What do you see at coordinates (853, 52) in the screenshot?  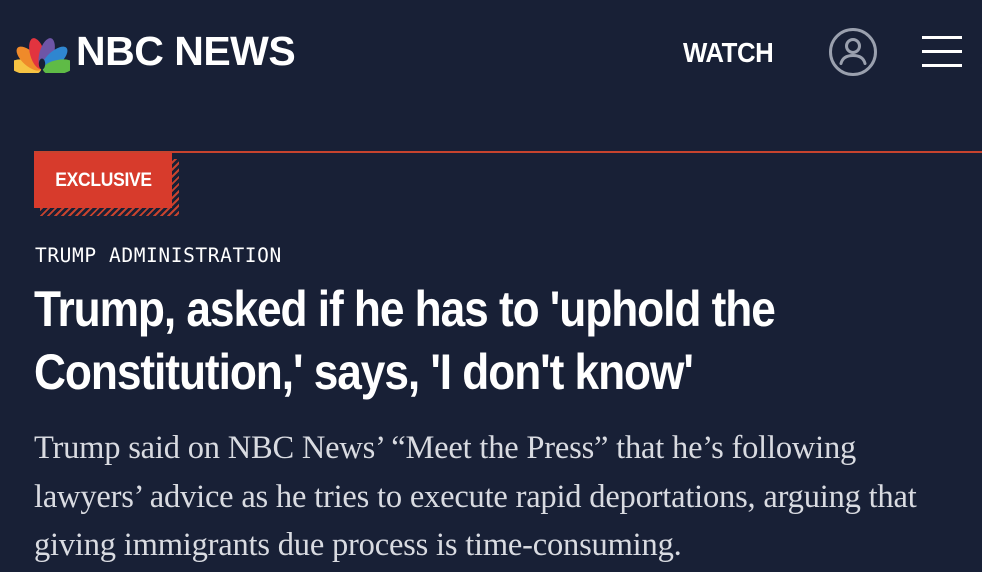 I see `user-circle-icon` at bounding box center [853, 52].